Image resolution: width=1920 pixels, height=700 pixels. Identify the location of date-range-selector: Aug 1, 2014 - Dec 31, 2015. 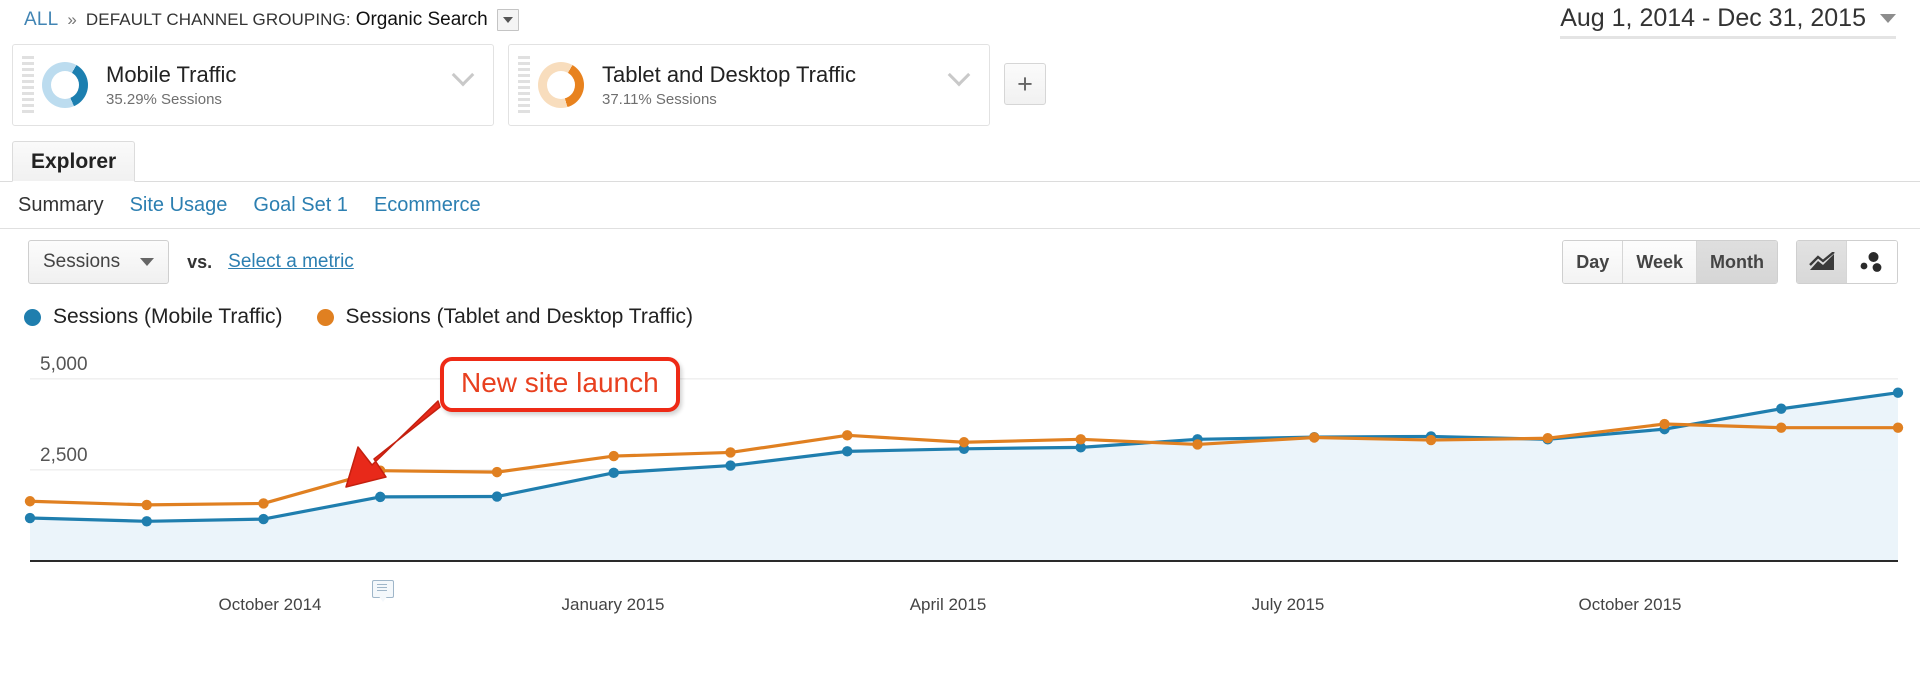
(1728, 21).